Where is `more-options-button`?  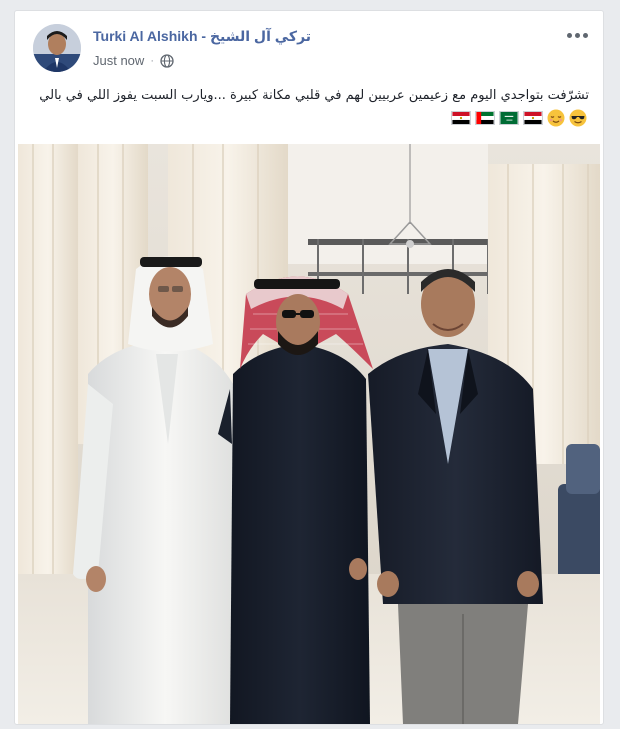 more-options-button is located at coordinates (577, 35).